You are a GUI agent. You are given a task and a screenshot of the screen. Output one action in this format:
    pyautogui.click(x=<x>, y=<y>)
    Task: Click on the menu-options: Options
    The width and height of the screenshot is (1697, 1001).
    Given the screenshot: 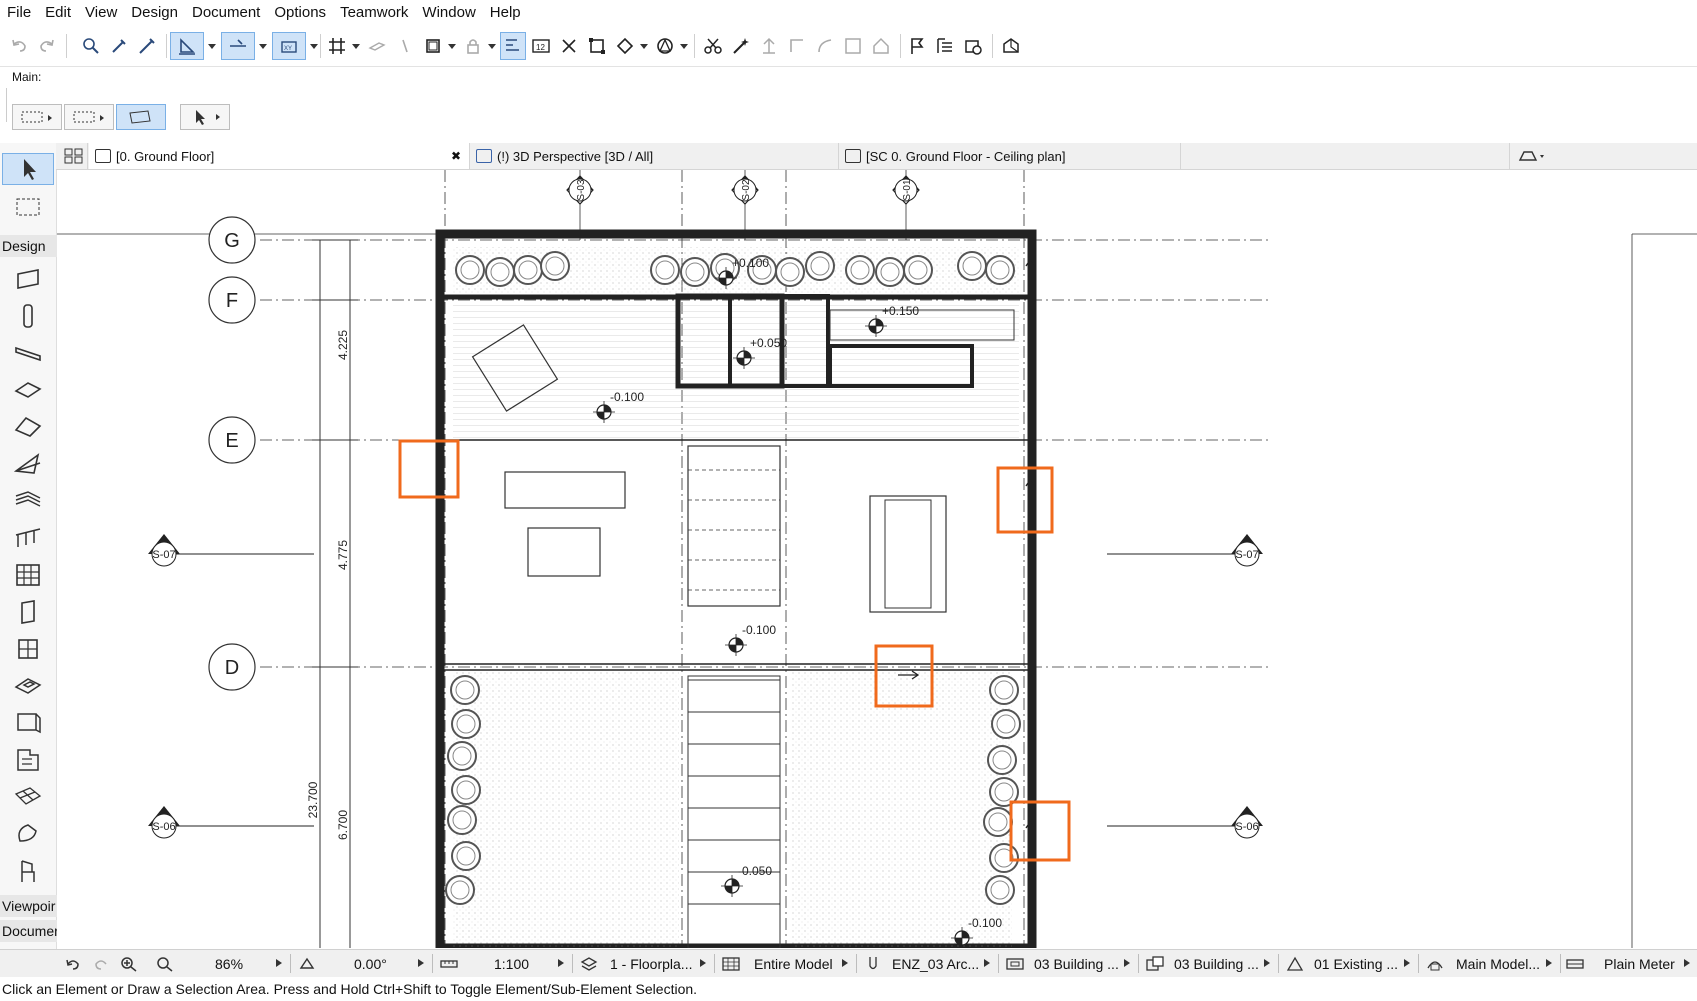 What is the action you would take?
    pyautogui.click(x=300, y=13)
    